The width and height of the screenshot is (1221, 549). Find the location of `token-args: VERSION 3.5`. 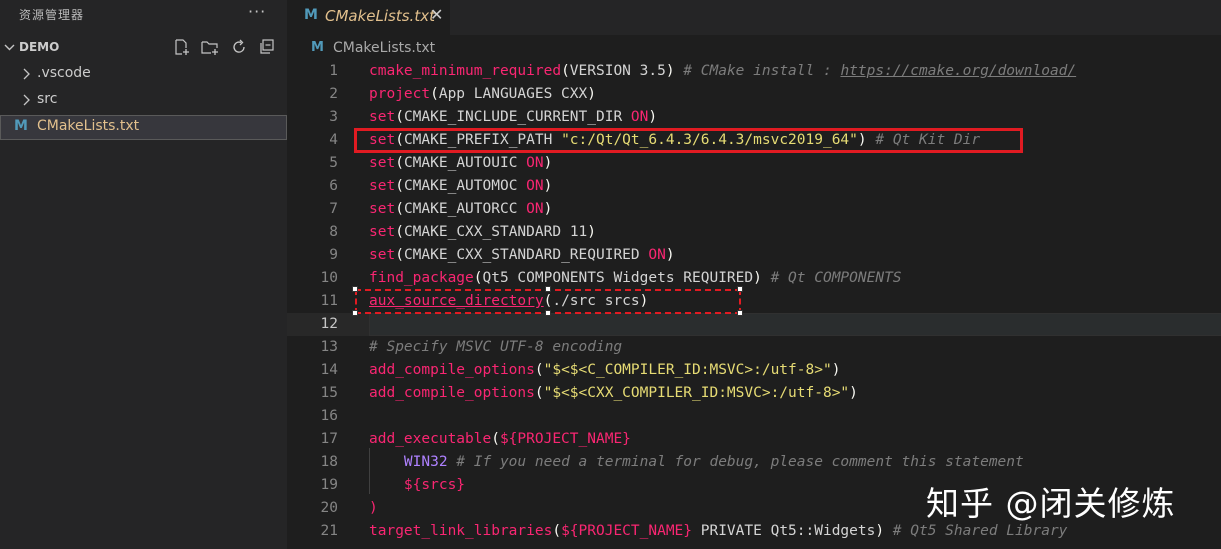

token-args: VERSION 3.5 is located at coordinates (617, 71).